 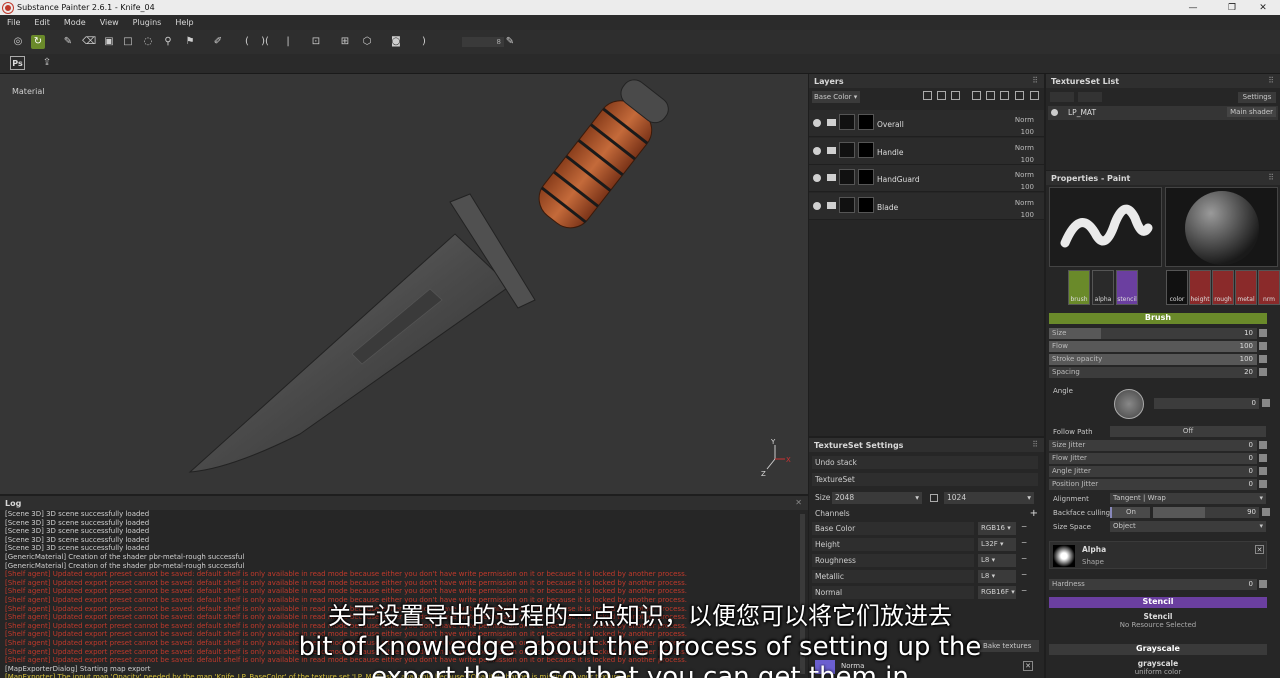 What do you see at coordinates (1034, 513) in the screenshot?
I see `add-channel-icon: +` at bounding box center [1034, 513].